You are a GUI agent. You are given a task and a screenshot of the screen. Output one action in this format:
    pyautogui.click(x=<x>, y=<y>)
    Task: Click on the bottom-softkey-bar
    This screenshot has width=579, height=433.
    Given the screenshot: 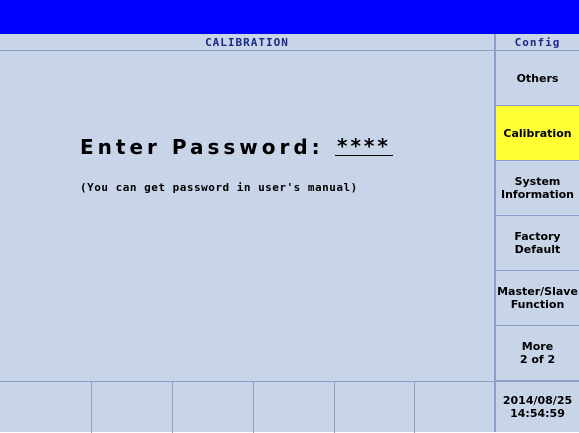 What is the action you would take?
    pyautogui.click(x=247, y=407)
    